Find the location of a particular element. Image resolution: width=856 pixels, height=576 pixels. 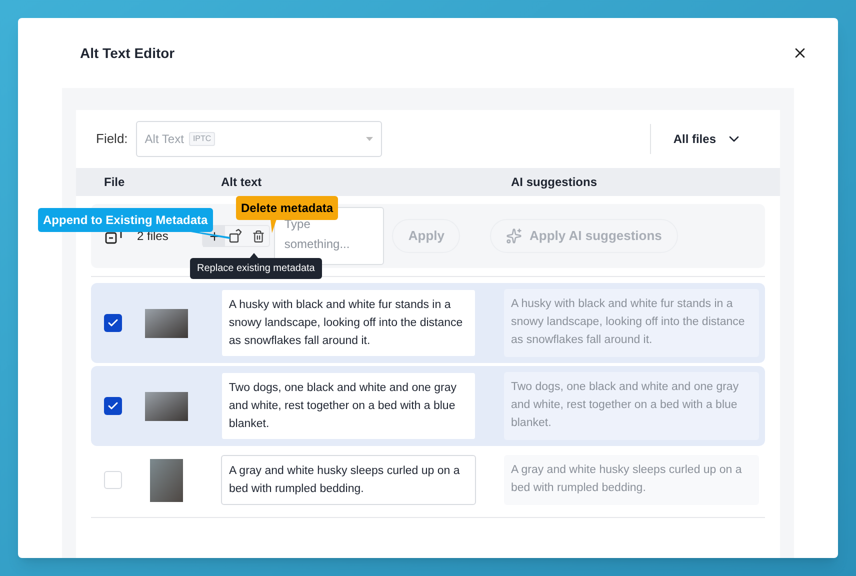

caret-icon is located at coordinates (369, 139).